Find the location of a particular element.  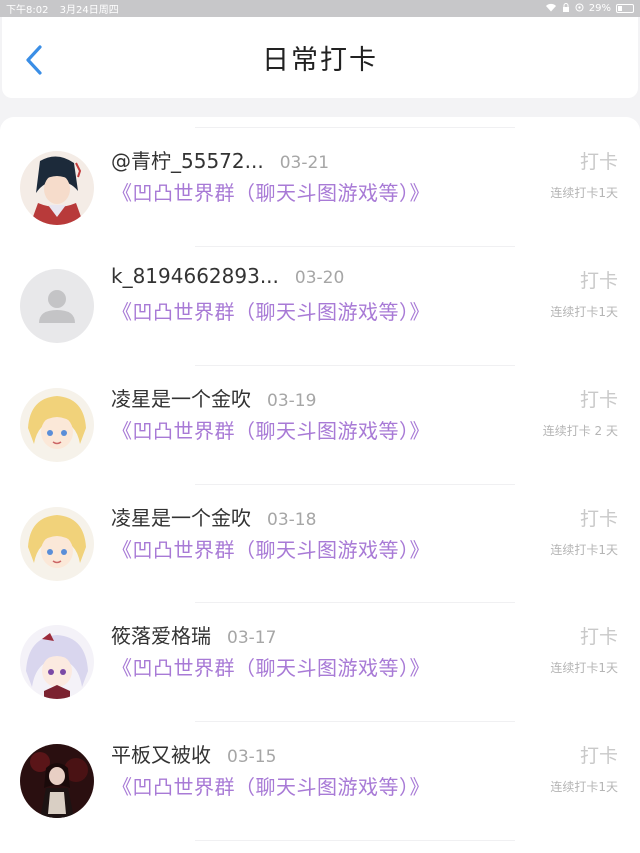

anime-boy-avatar-icon is located at coordinates (57, 188).